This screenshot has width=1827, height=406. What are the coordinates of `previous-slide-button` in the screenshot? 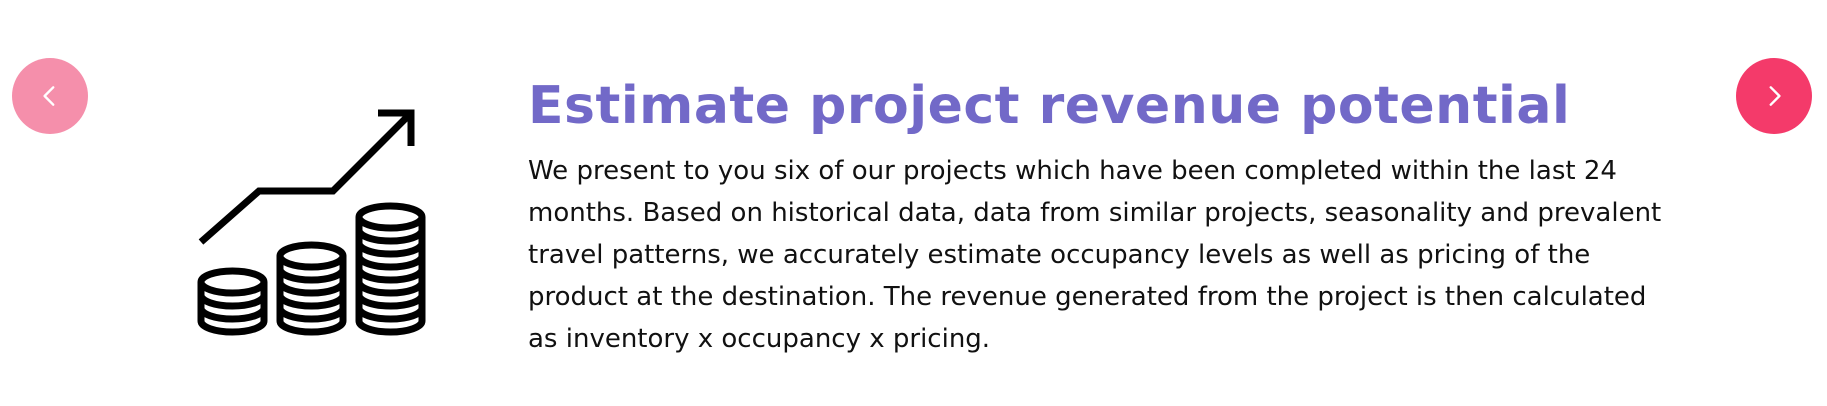 It's located at (50, 96).